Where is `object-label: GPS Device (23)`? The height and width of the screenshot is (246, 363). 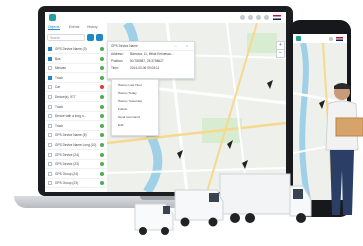 object-label: GPS Device (23) is located at coordinates (67, 164).